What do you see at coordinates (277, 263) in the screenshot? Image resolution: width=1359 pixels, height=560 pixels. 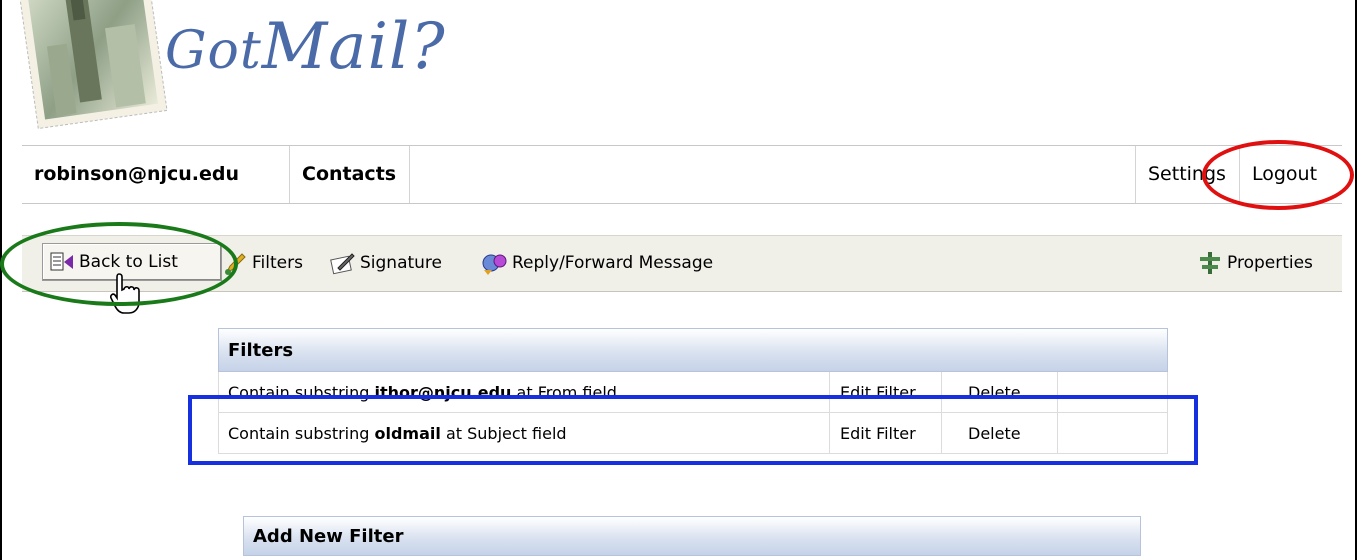 I see `filters-label: Filters` at bounding box center [277, 263].